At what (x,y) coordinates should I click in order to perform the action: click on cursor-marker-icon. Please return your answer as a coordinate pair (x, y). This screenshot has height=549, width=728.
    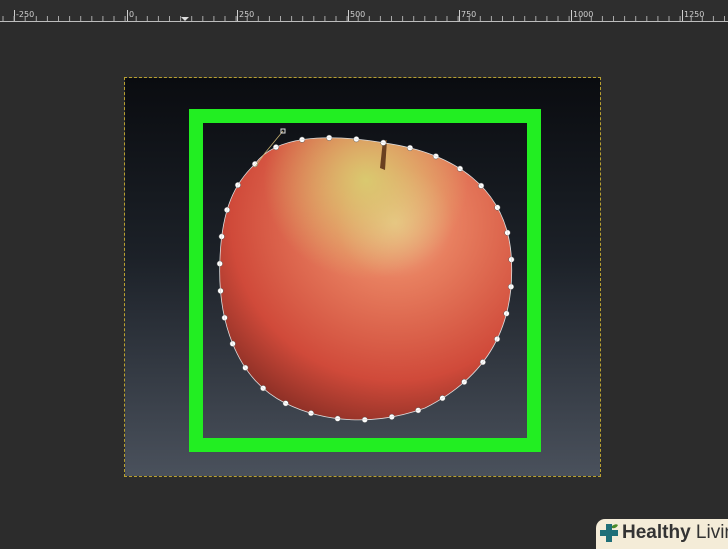
    Looking at the image, I should click on (185, 19).